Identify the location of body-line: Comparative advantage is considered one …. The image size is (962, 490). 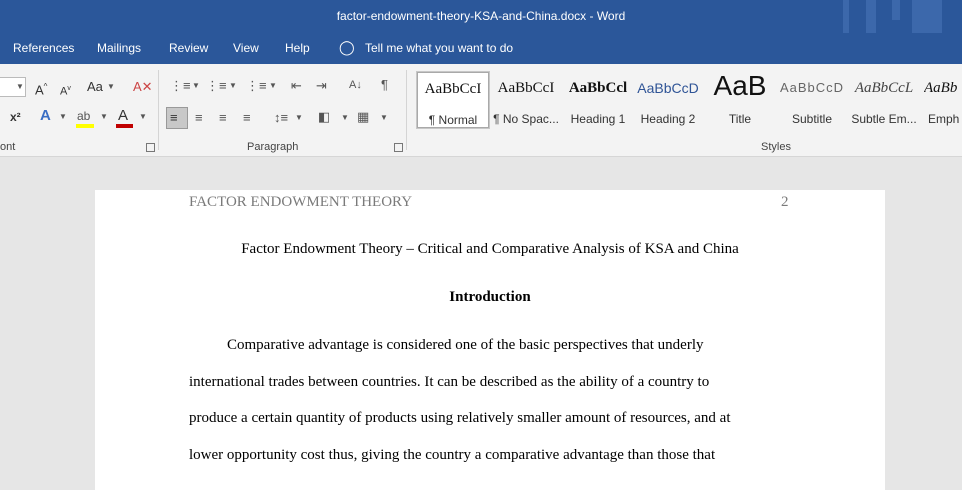
(465, 345).